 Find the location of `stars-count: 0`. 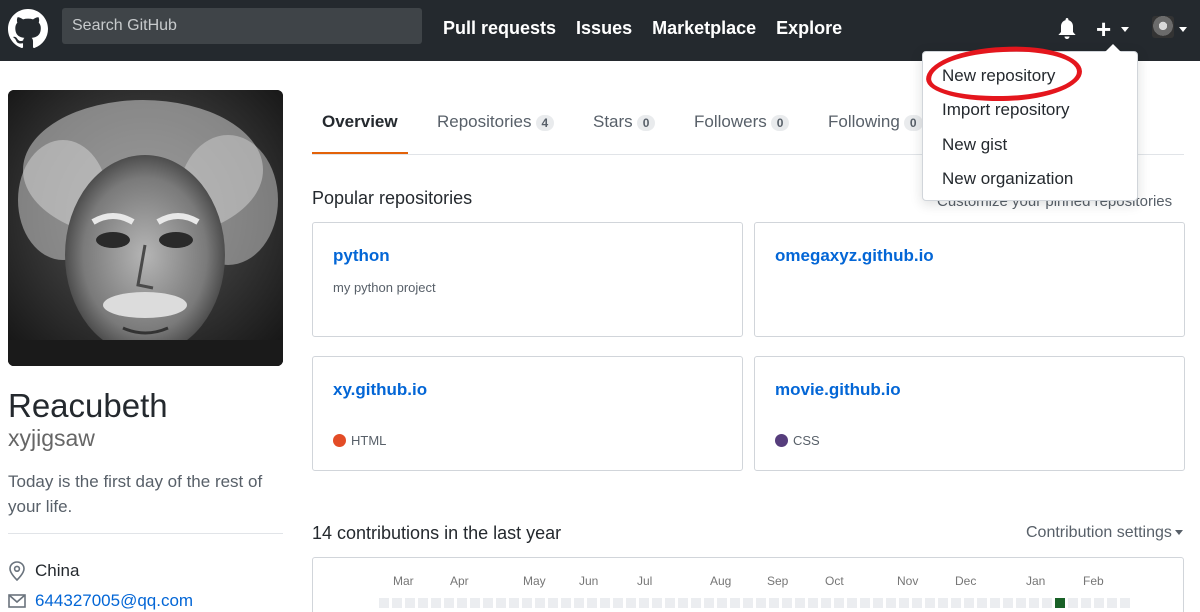

stars-count: 0 is located at coordinates (646, 122).